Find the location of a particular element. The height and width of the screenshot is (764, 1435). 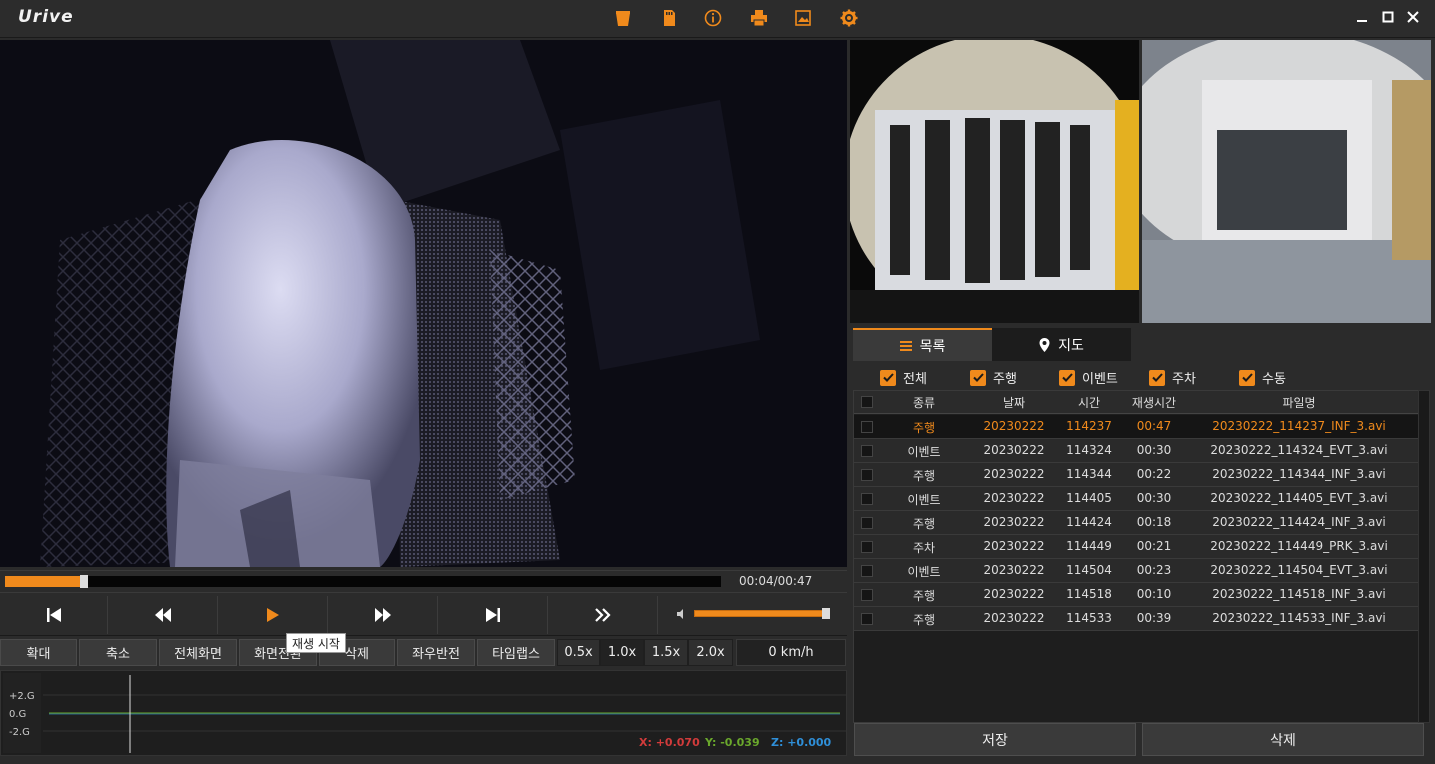

cell-filename: 20230222_114324_EVT_3.avi is located at coordinates (1299, 450).